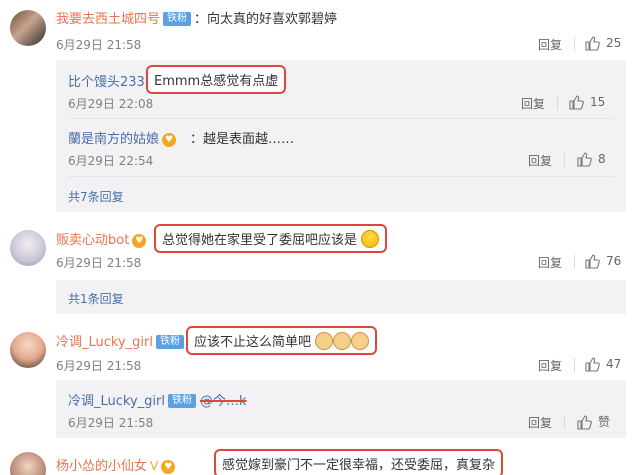  What do you see at coordinates (602, 159) in the screenshot?
I see `like-count: 8` at bounding box center [602, 159].